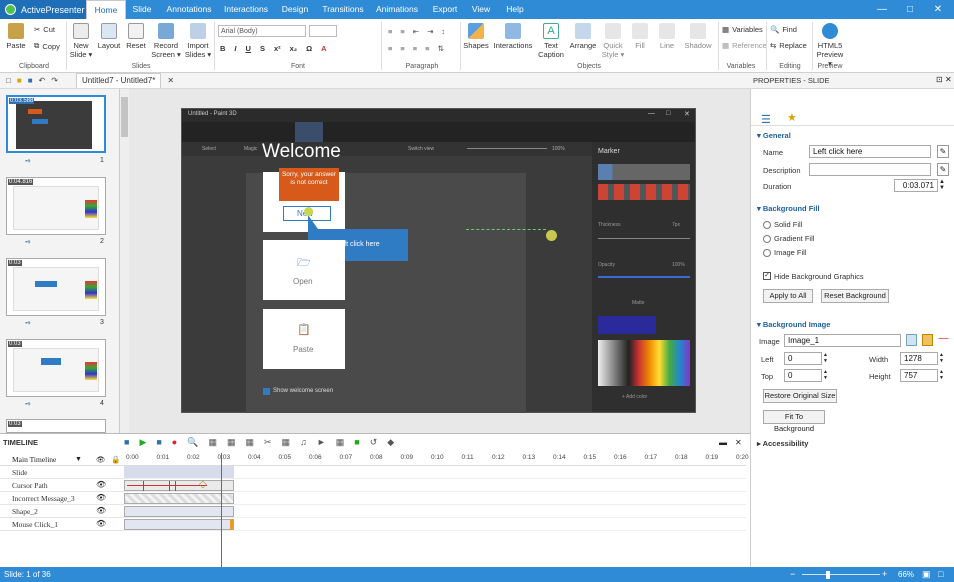  What do you see at coordinates (698, 36) in the screenshot?
I see `shadow-button: Shadow` at bounding box center [698, 36].